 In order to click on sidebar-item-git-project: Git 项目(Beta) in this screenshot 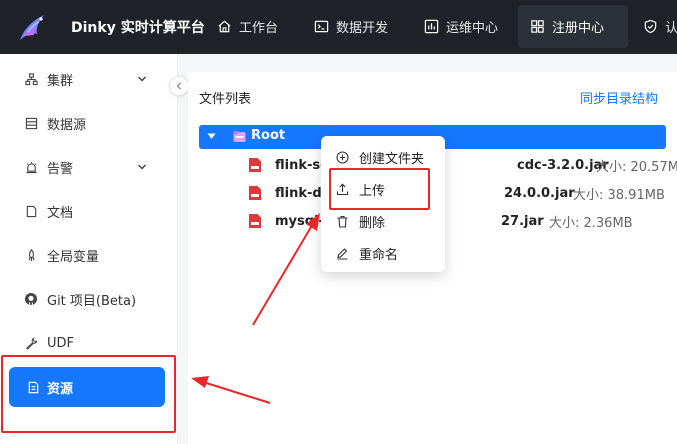, I will do `click(88, 299)`.